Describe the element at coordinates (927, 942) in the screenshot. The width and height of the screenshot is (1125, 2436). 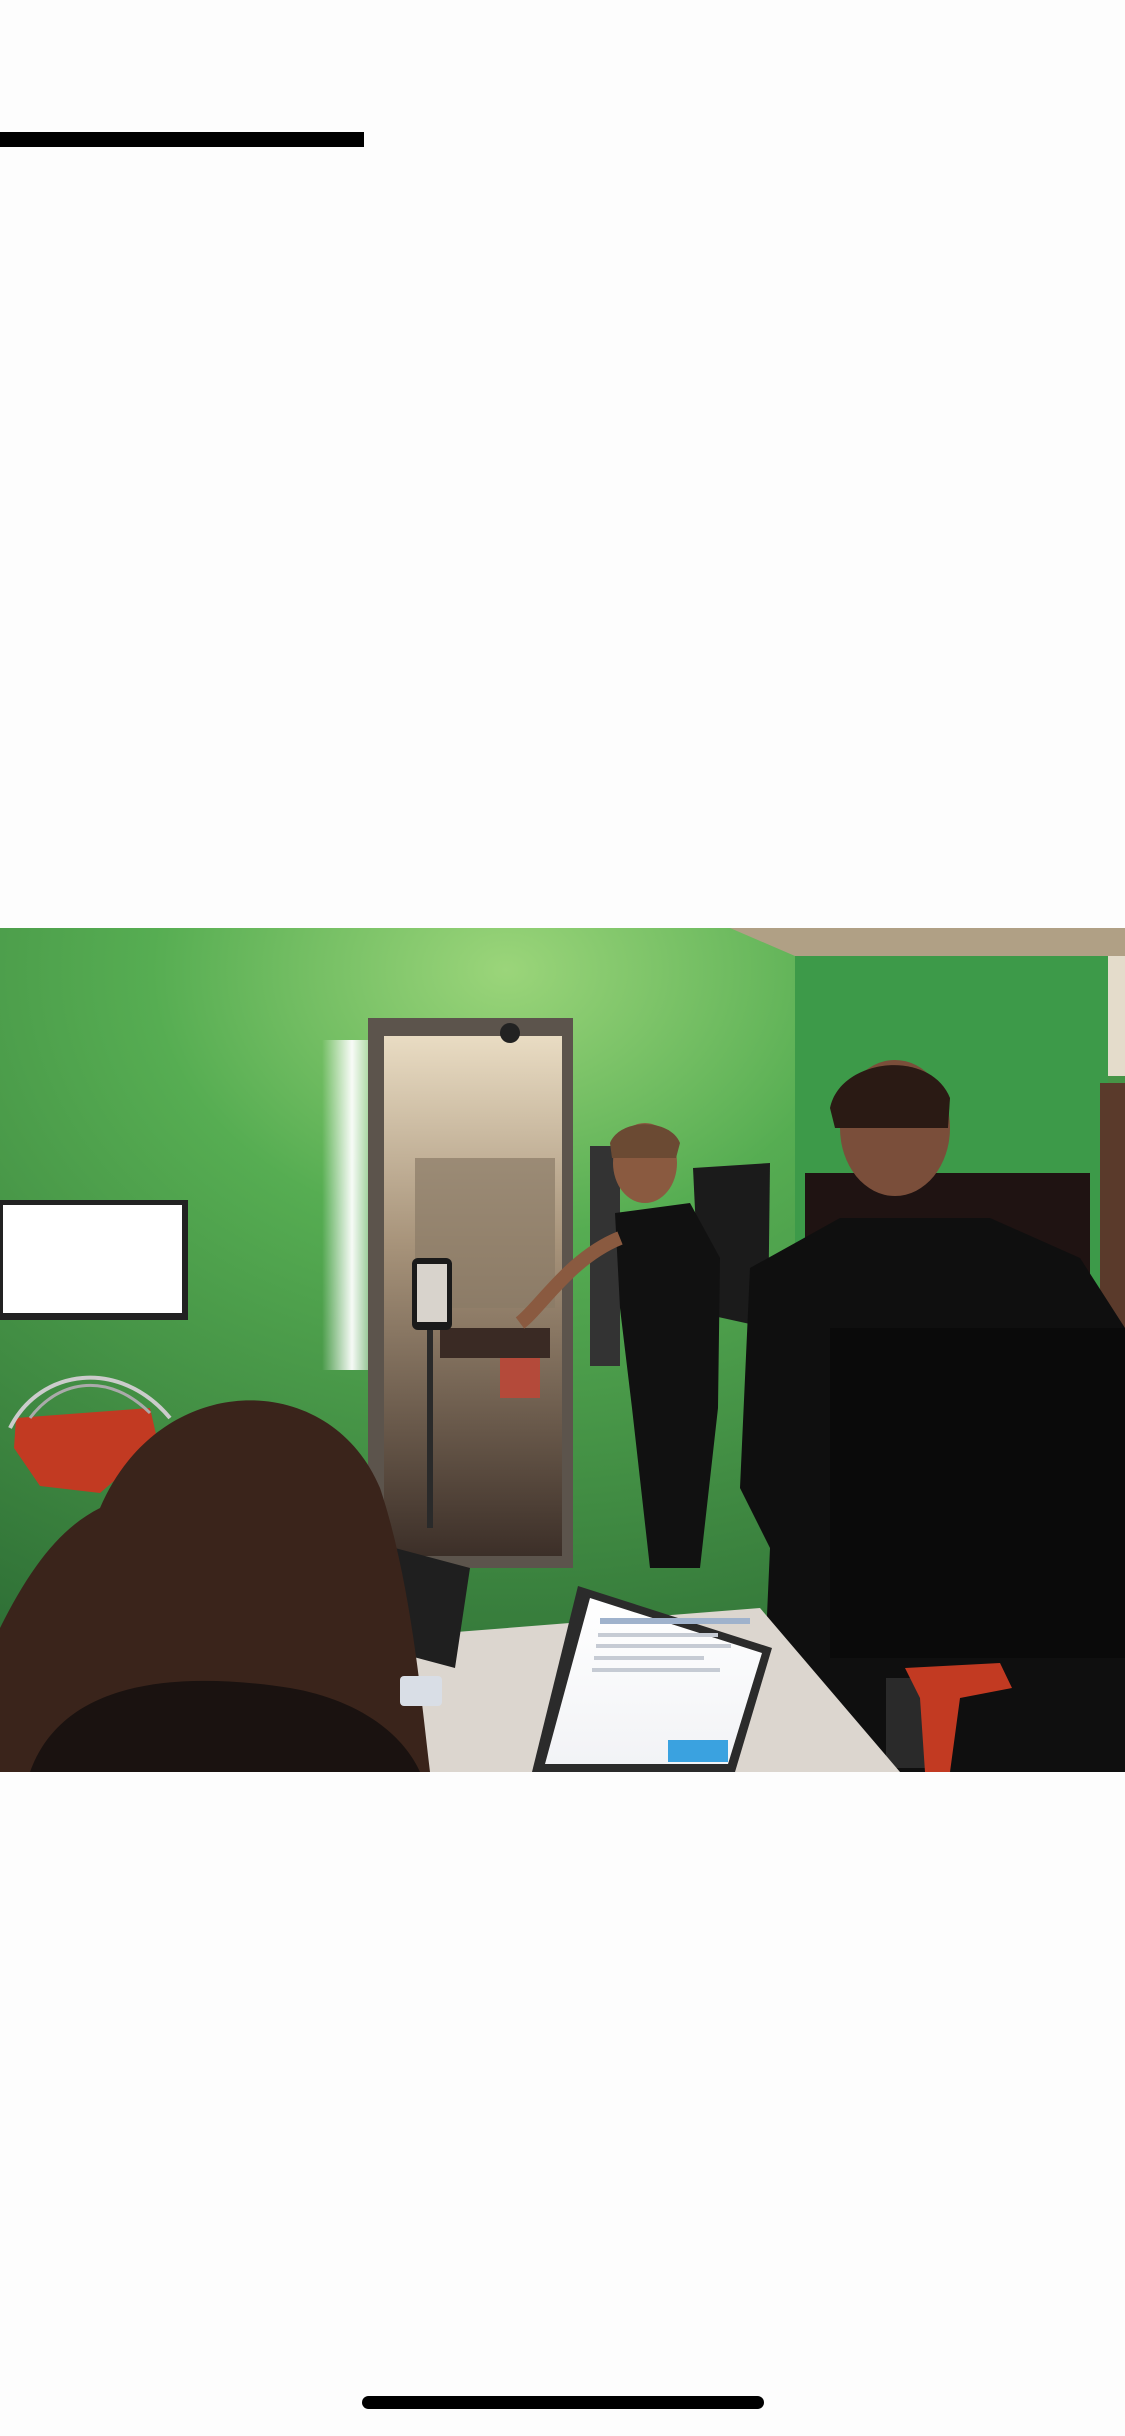
I see `ceiling` at that location.